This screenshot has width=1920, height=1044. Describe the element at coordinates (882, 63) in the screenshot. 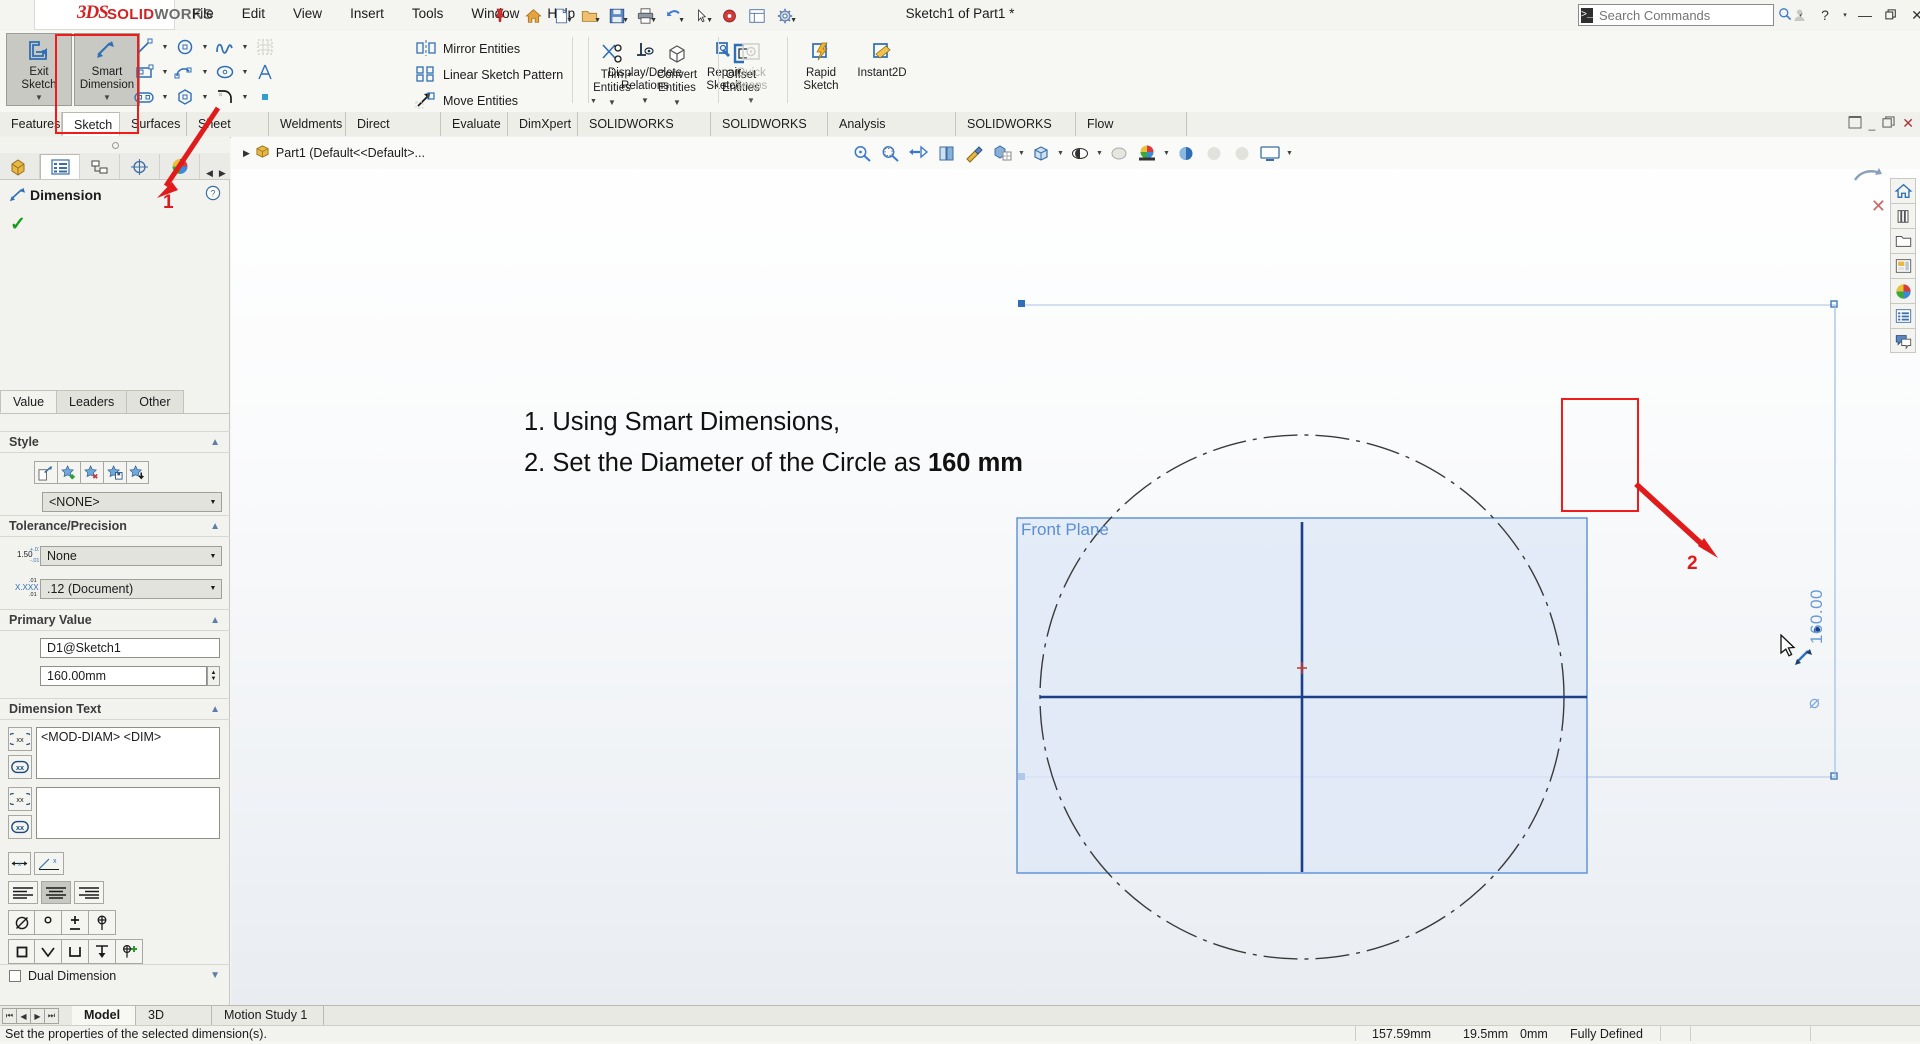

I see `instant2d-button: Instant2D` at that location.